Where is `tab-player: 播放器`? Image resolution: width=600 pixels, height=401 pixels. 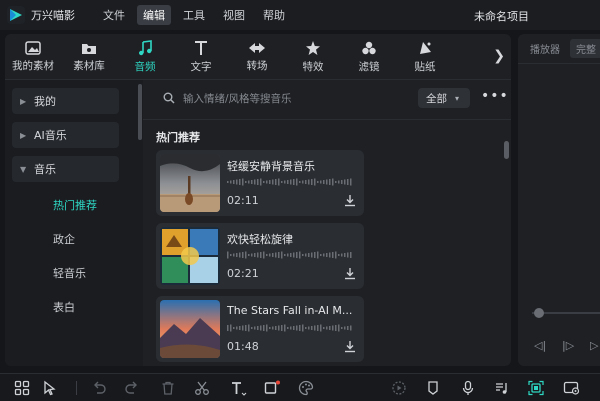
tab-player: 播放器 is located at coordinates (545, 48).